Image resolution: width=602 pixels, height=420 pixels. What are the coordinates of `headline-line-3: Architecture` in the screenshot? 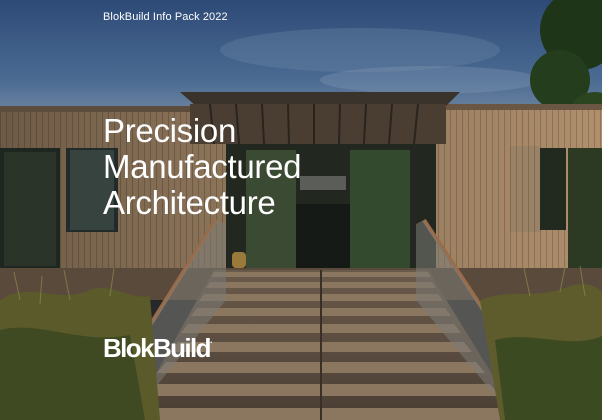 It's located at (189, 202).